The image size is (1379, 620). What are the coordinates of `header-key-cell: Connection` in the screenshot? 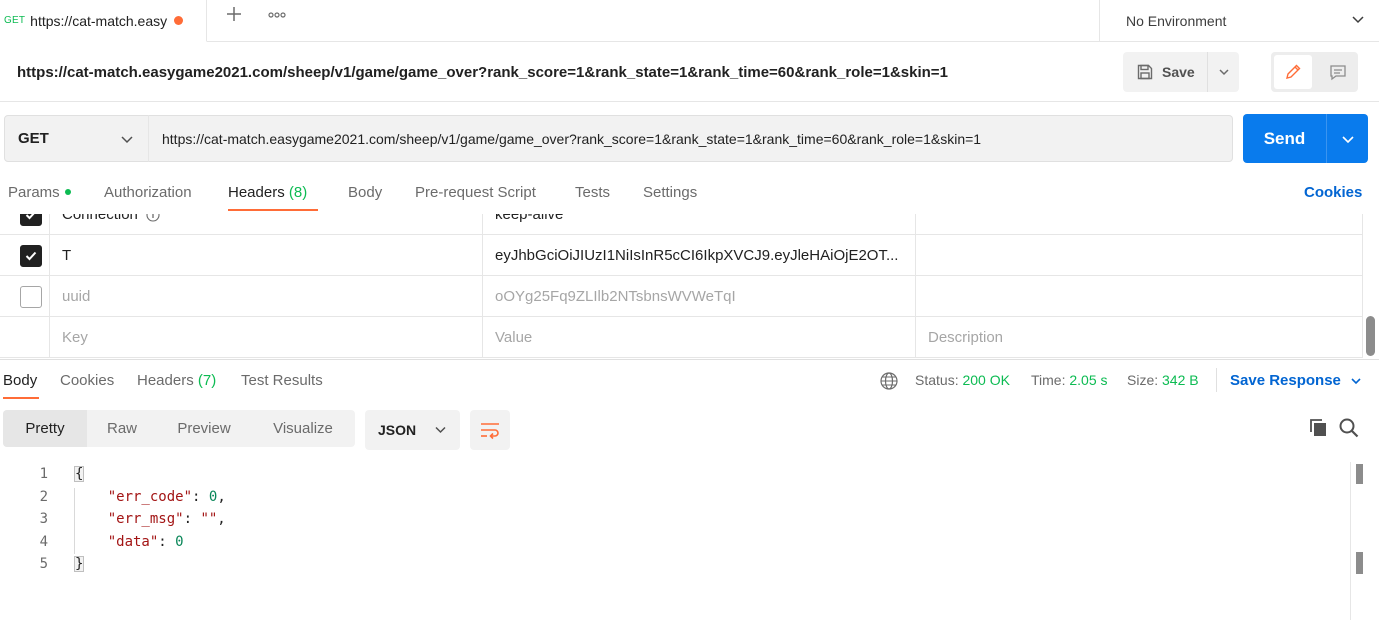 It's located at (266, 224).